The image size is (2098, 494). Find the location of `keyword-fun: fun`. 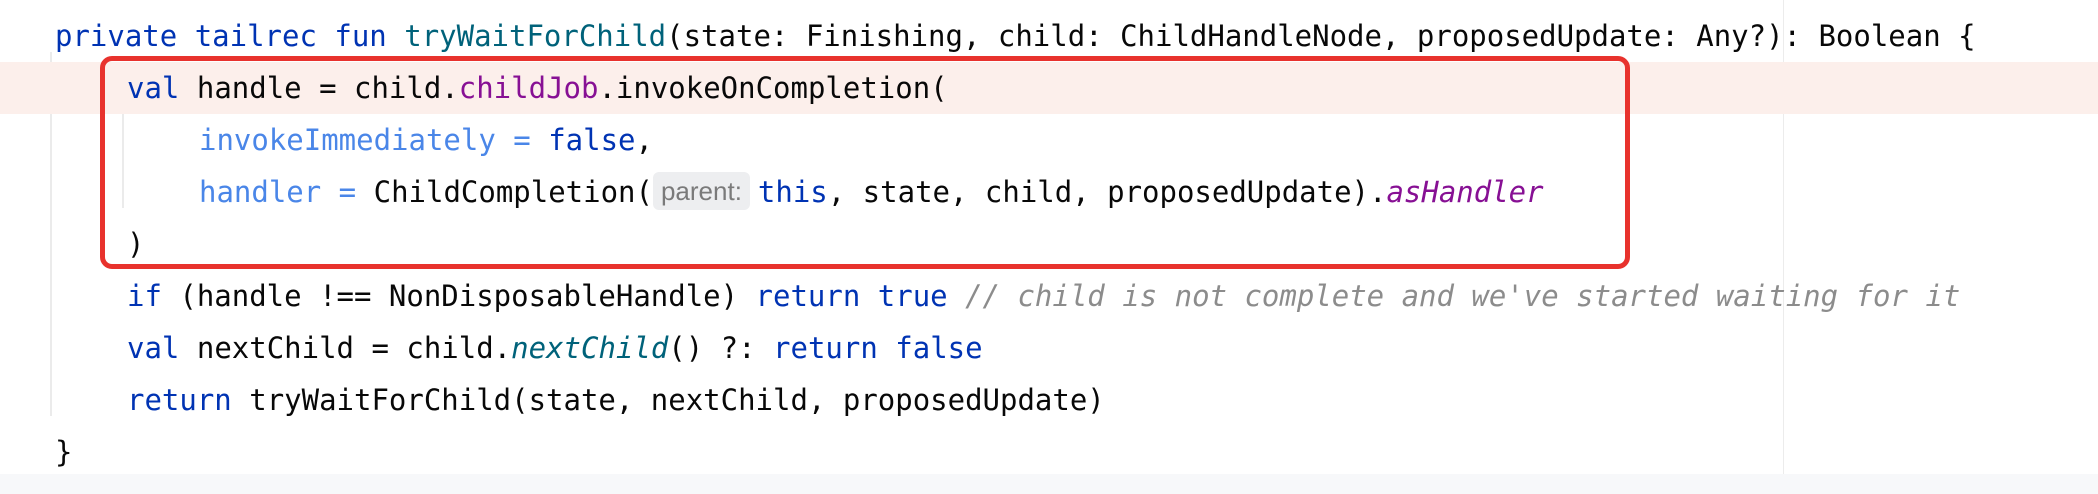

keyword-fun: fun is located at coordinates (360, 36).